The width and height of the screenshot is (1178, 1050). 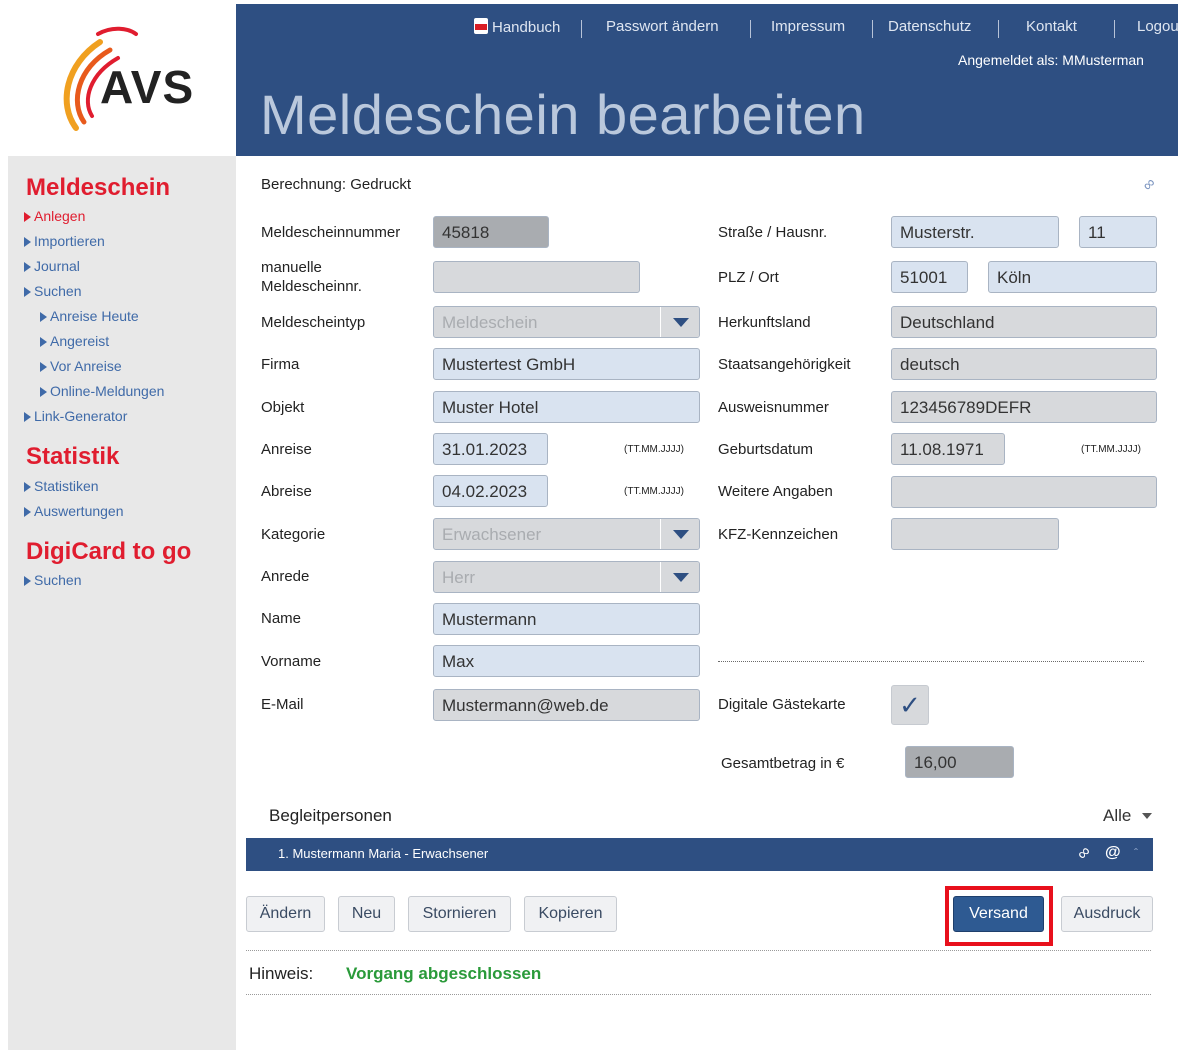 I want to click on gesamtbetrag-field: 16,00, so click(x=959, y=762).